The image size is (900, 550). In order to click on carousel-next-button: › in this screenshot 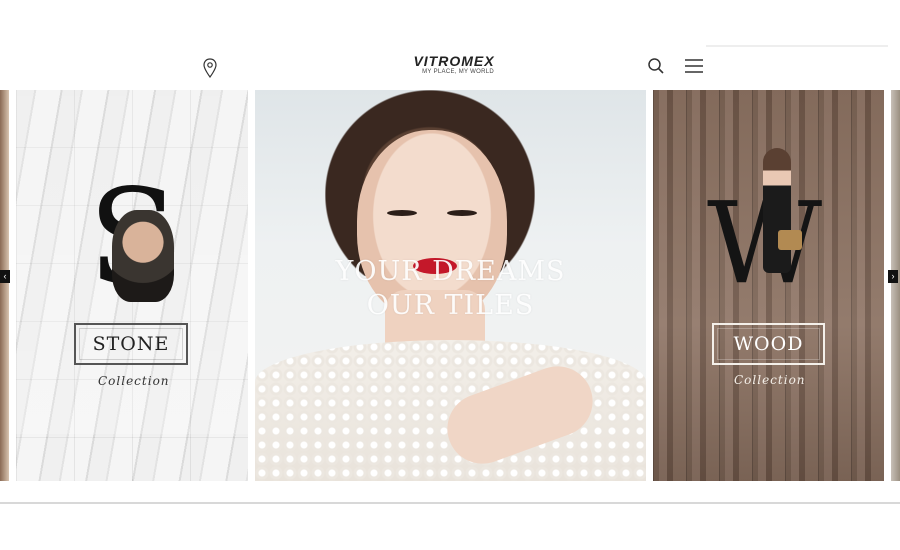, I will do `click(893, 276)`.